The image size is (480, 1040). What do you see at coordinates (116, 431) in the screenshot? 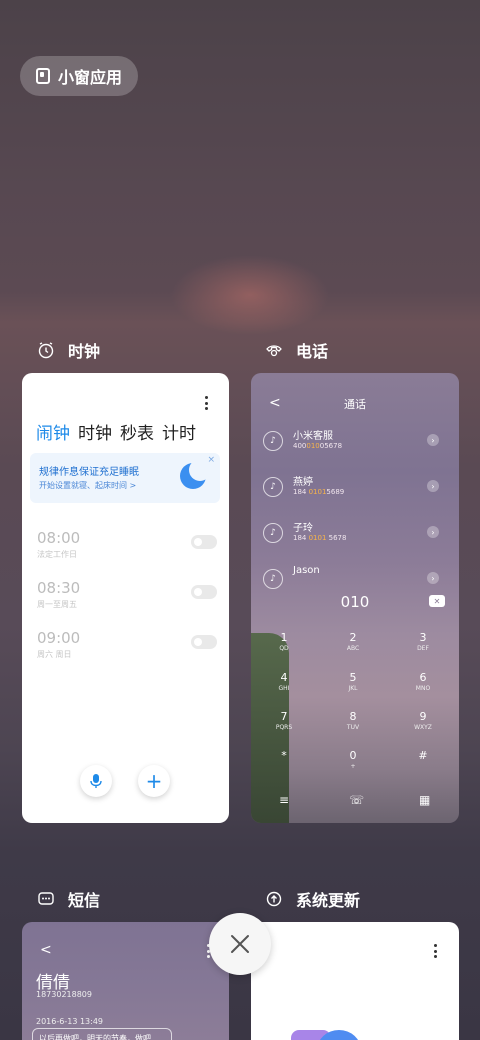
I see `clock-tabs: 闹钟 时钟 秒表 计时` at bounding box center [116, 431].